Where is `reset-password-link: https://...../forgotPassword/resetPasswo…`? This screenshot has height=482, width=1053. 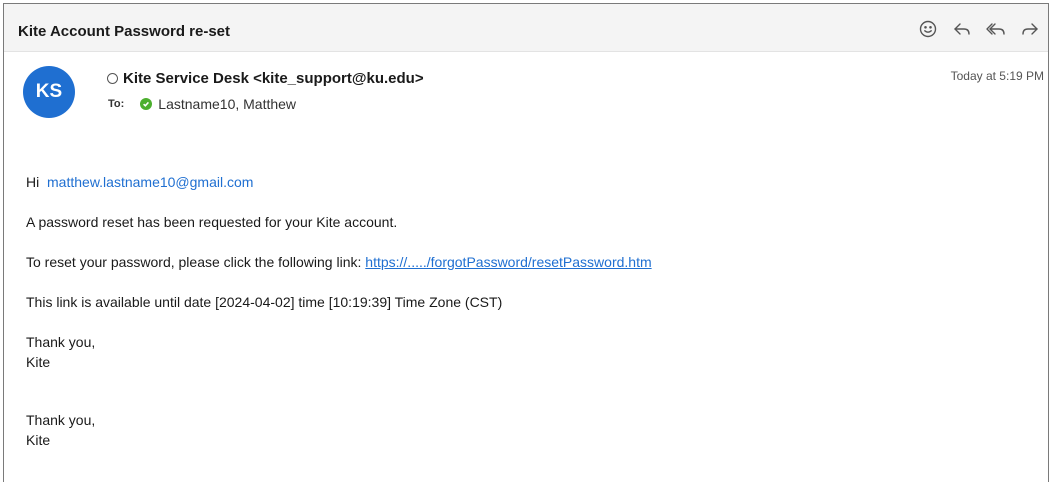
reset-password-link: https://...../forgotPassword/resetPasswo… is located at coordinates (508, 262).